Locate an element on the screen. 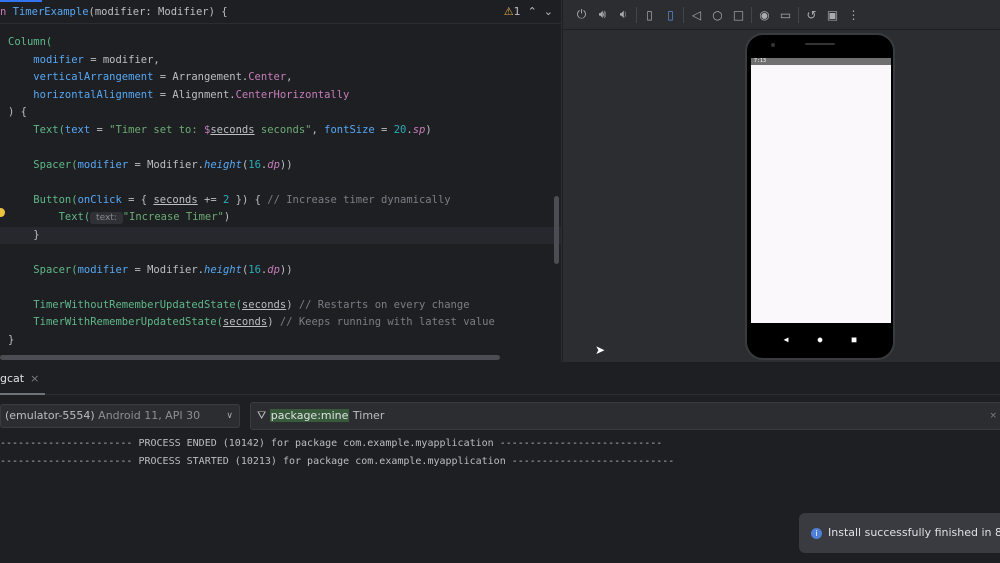 Image resolution: width=1000 pixels, height=563 pixels. filter-text: Timer is located at coordinates (367, 415).